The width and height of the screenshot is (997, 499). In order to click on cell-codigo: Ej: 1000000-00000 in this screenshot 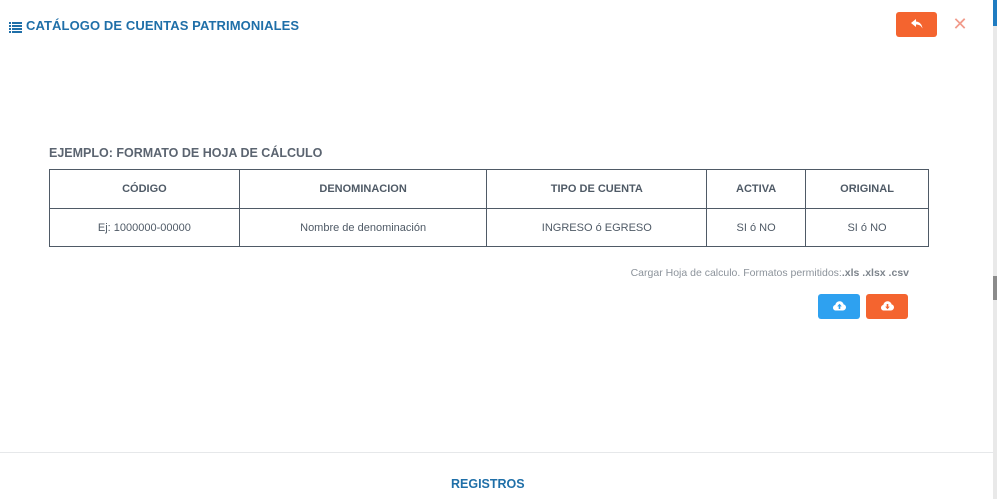, I will do `click(144, 227)`.